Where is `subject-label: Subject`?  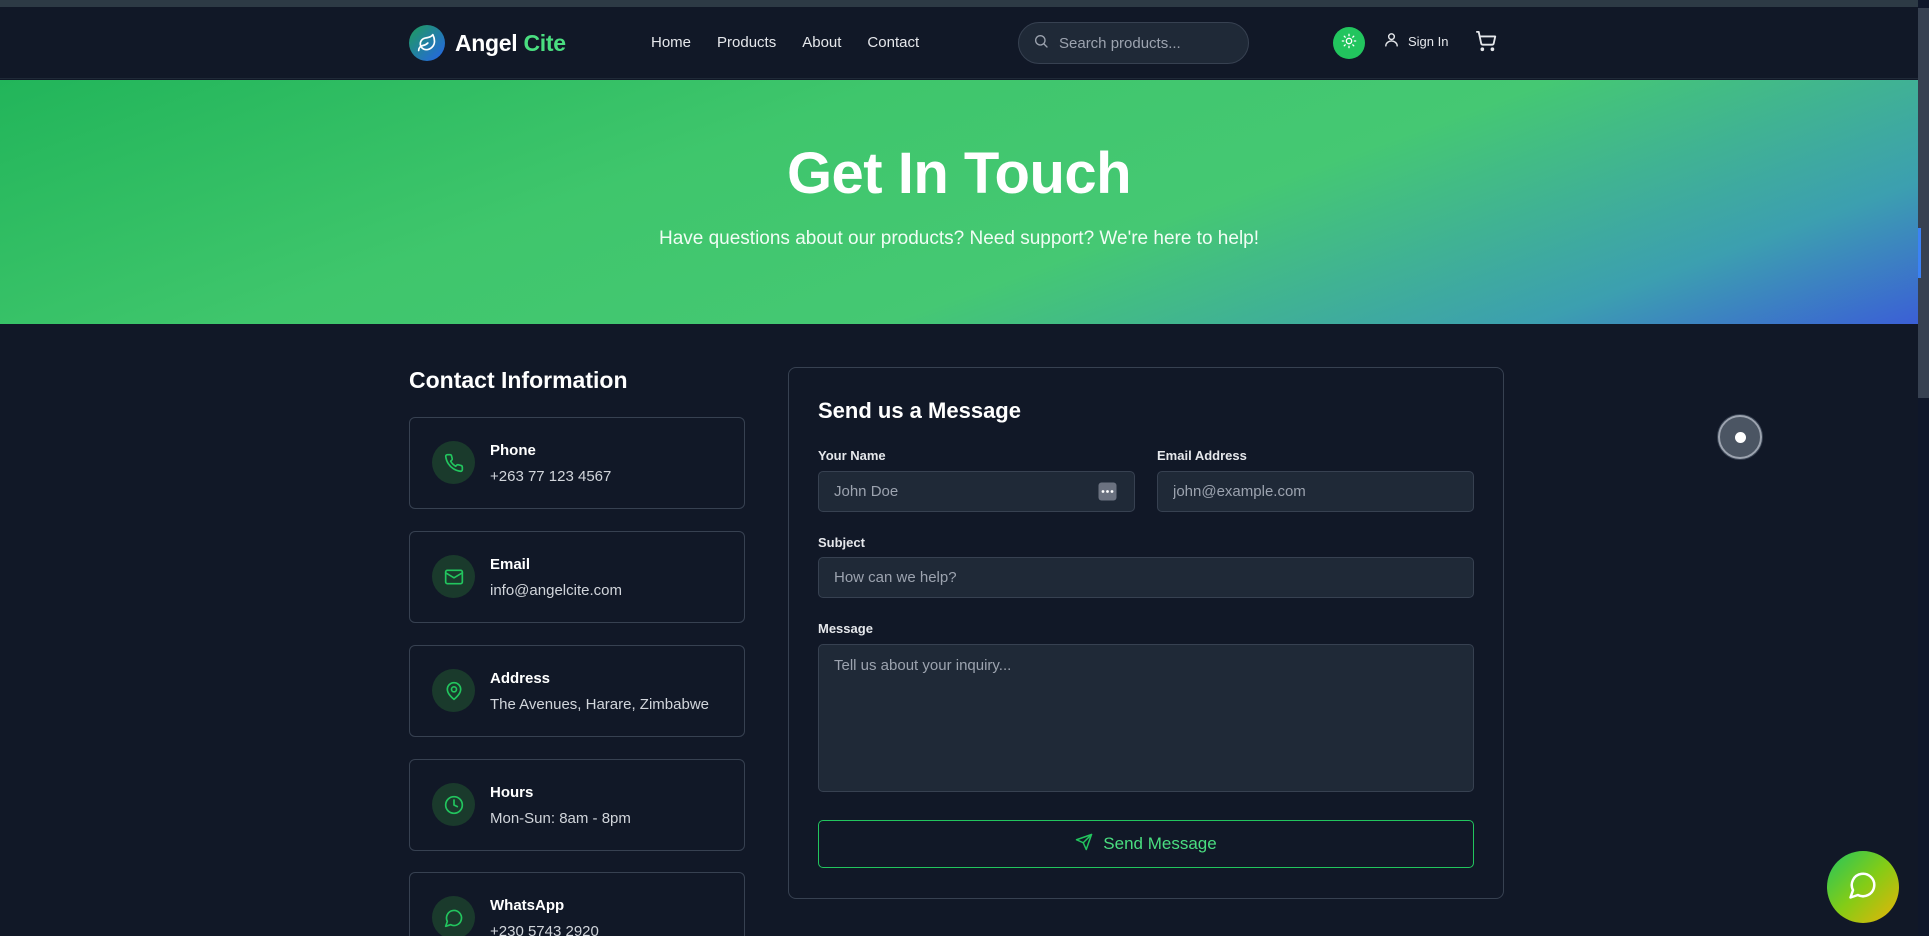
subject-label: Subject is located at coordinates (841, 542).